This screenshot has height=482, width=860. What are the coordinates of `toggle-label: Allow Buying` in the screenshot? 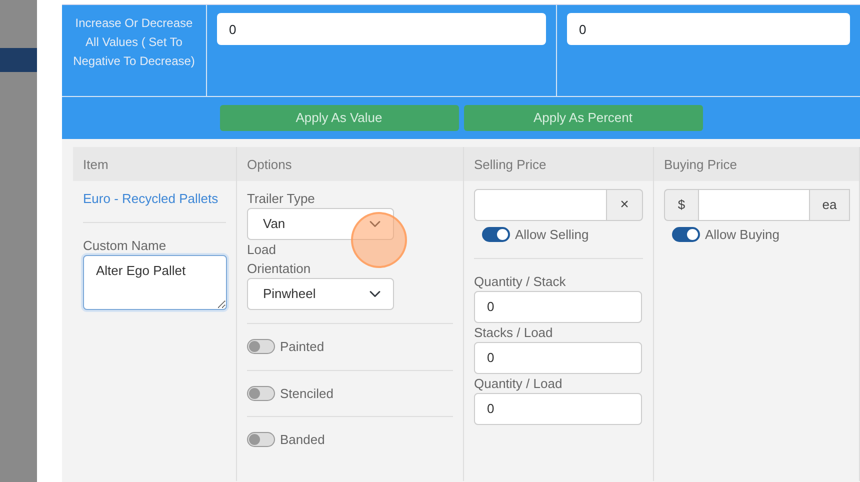 It's located at (742, 235).